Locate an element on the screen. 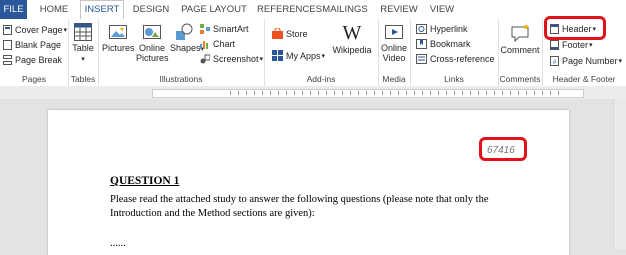  table-button: Table ▾ is located at coordinates (83, 44).